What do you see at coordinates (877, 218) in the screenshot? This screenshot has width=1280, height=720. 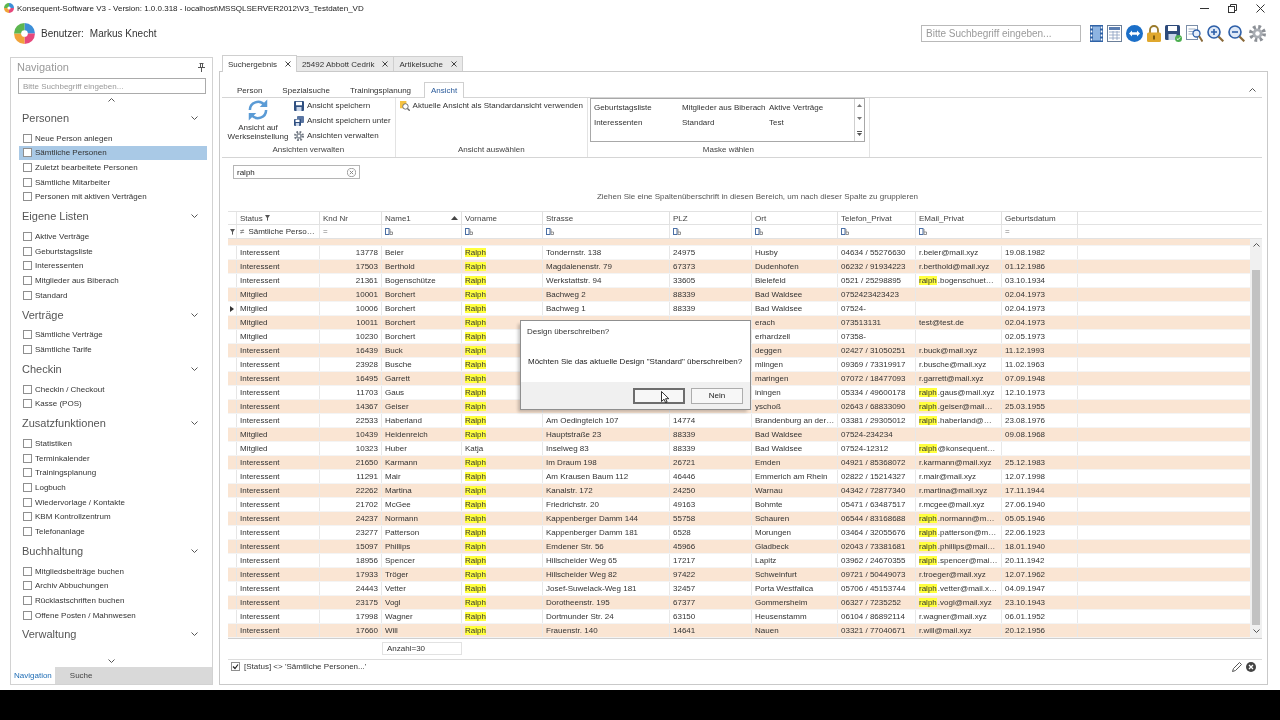 I see `column-header: Telefon_Privat` at bounding box center [877, 218].